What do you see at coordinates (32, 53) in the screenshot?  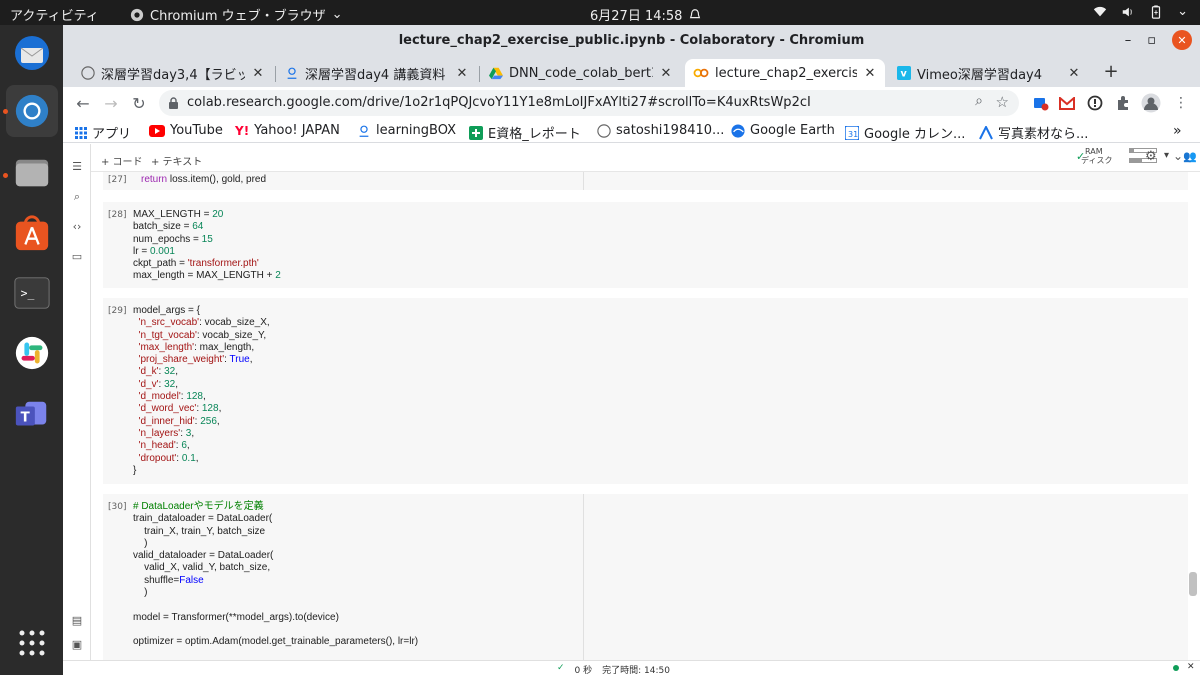 I see `thunderbird-icon` at bounding box center [32, 53].